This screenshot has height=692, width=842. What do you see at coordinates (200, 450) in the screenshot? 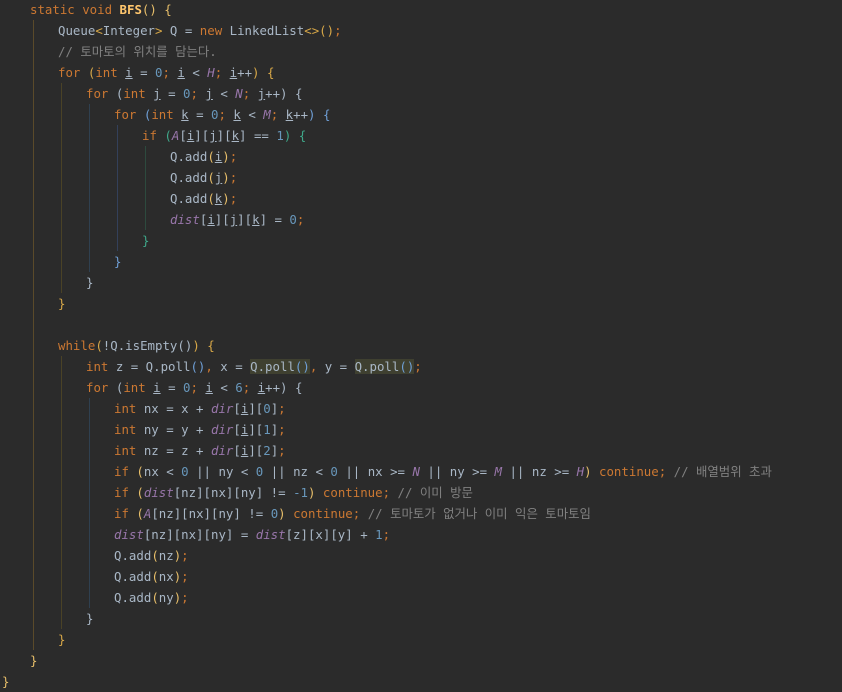
I see `code-line: int nz = z + dir[i][2];` at bounding box center [200, 450].